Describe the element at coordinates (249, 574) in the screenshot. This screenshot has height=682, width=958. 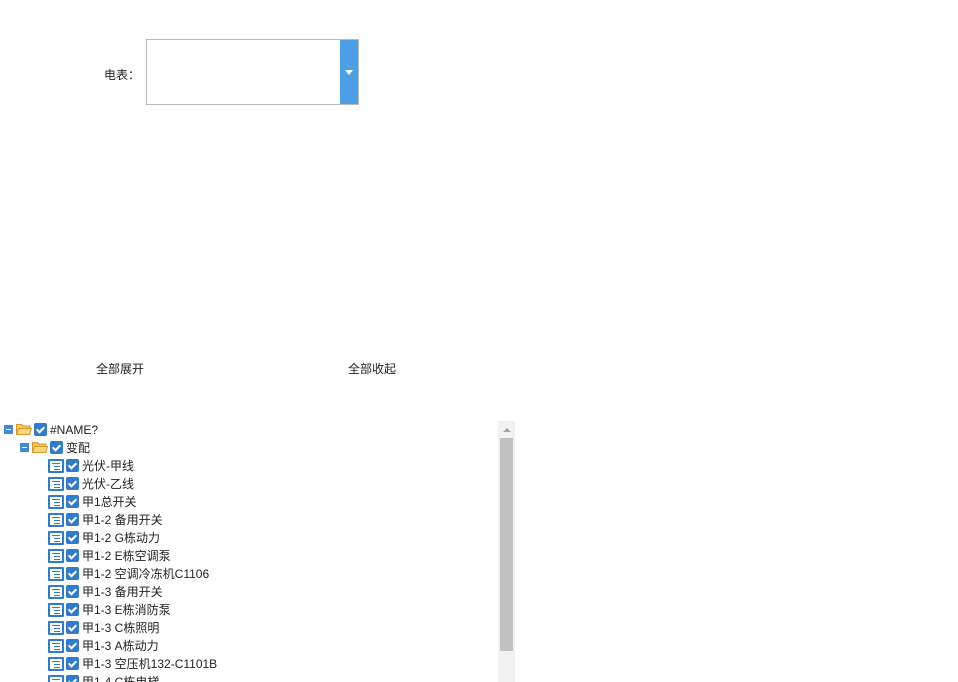
I see `tree-leaf-node: 甲1-2 空调冷冻机C1106` at that location.